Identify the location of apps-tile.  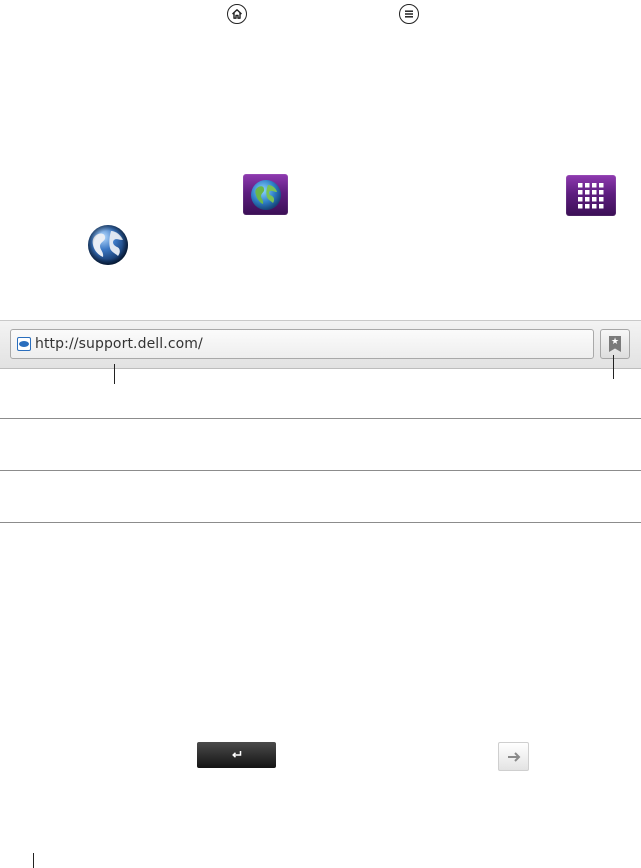
(591, 195).